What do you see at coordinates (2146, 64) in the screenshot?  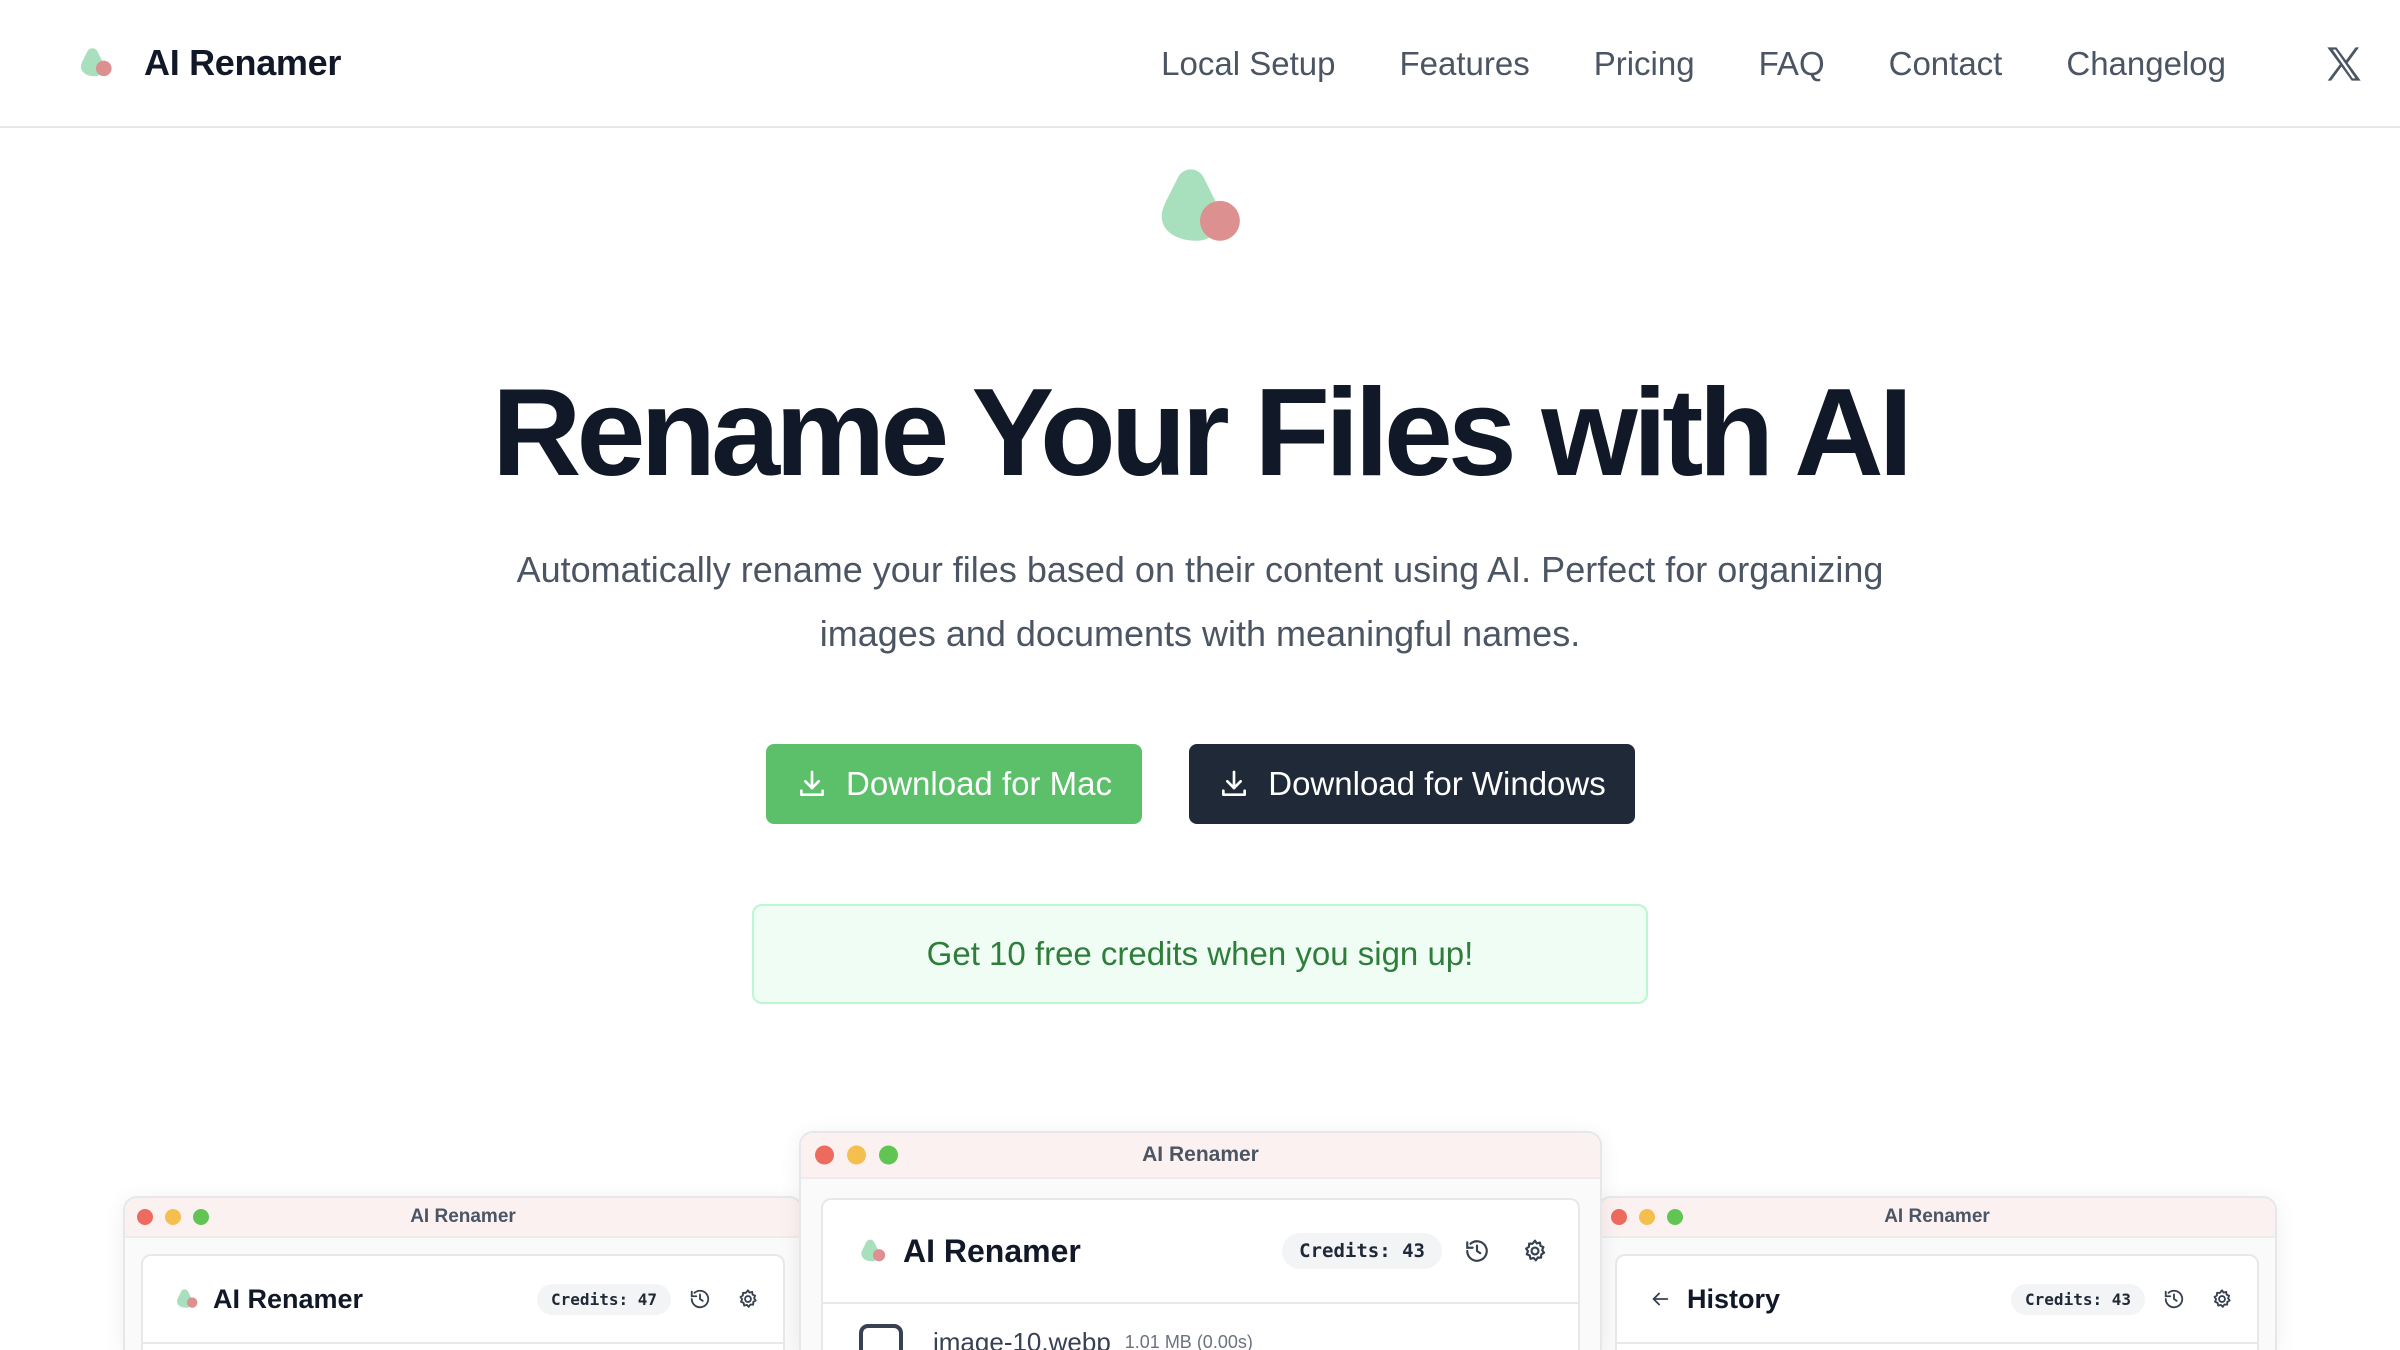 I see `nav-changelog: Changelog` at bounding box center [2146, 64].